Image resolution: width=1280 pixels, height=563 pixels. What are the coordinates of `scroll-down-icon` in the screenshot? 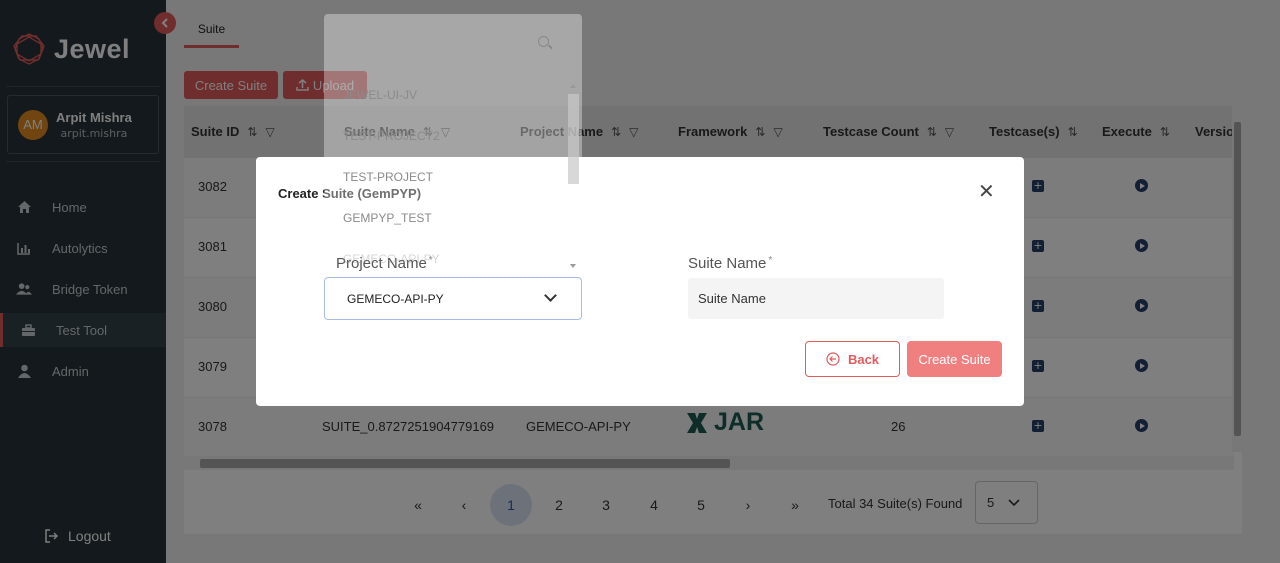 It's located at (573, 266).